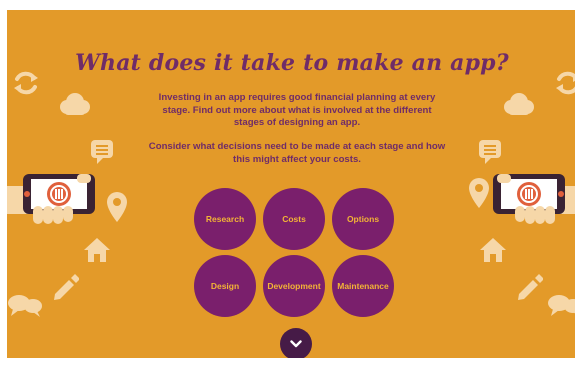 Image resolution: width=575 pixels, height=365 pixels. Describe the element at coordinates (225, 286) in the screenshot. I see `stage-button-design: Design` at that location.